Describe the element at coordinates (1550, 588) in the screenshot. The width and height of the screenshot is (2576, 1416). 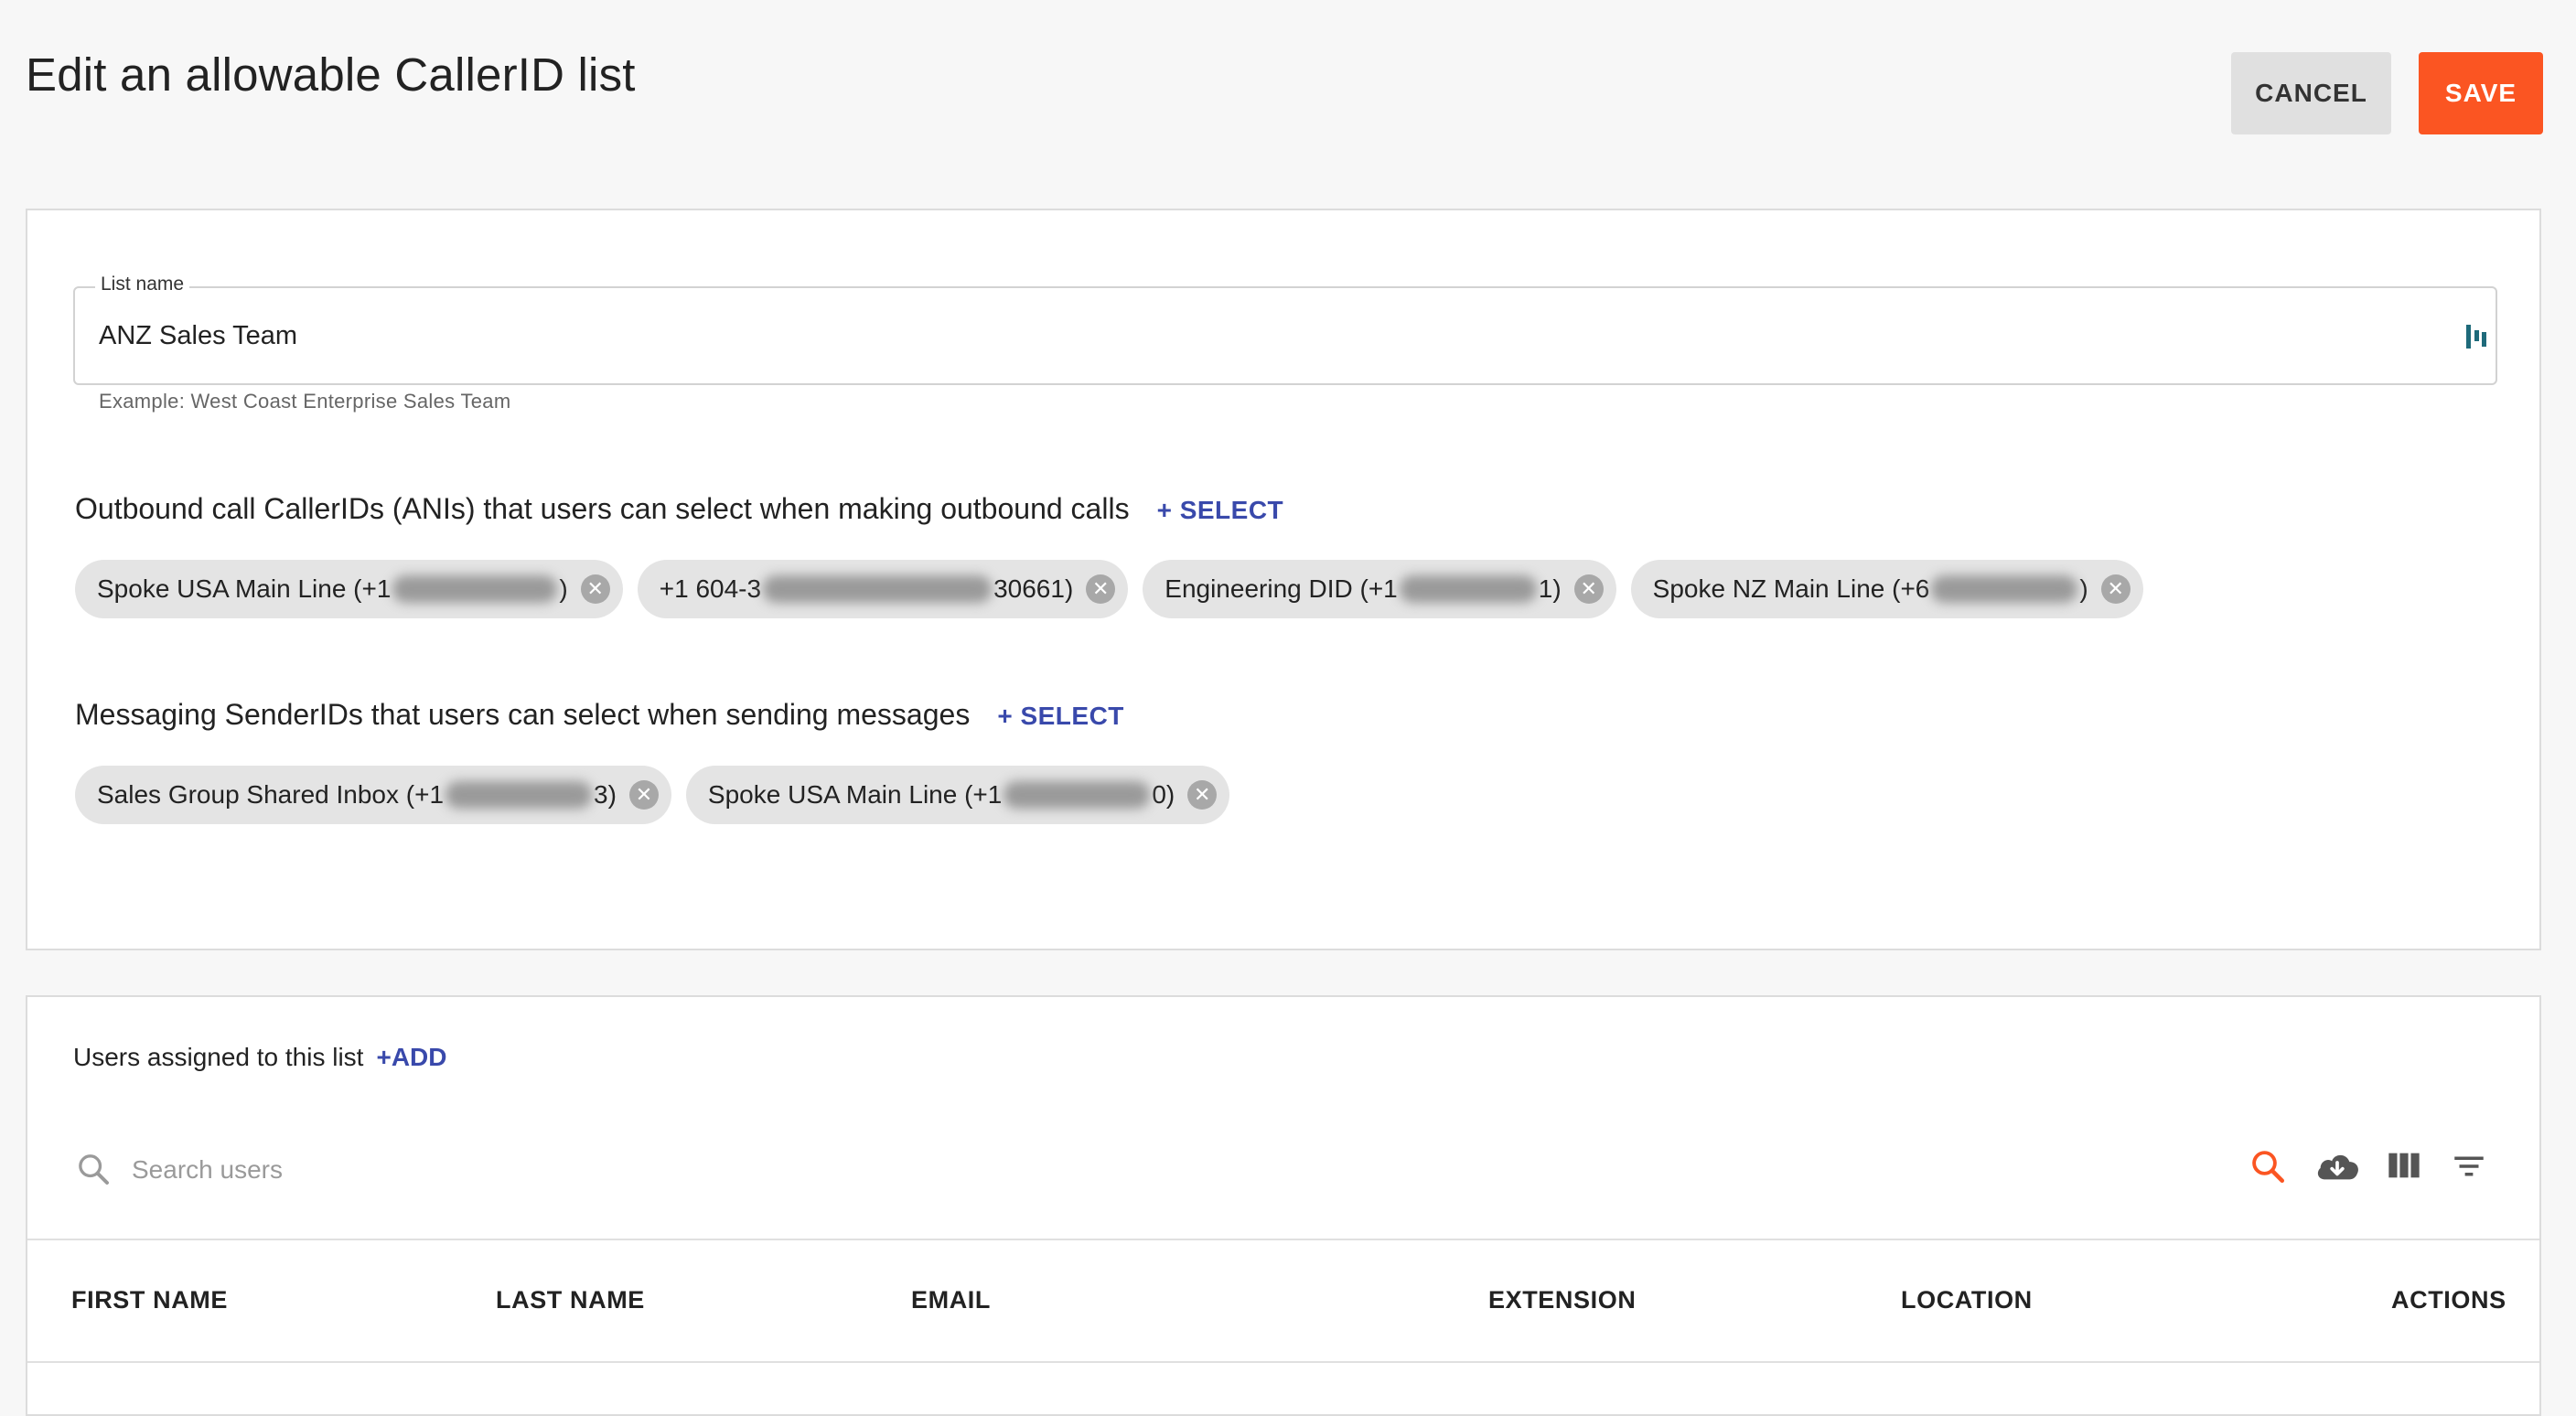
I see `chip-label-suffix: 1)` at that location.